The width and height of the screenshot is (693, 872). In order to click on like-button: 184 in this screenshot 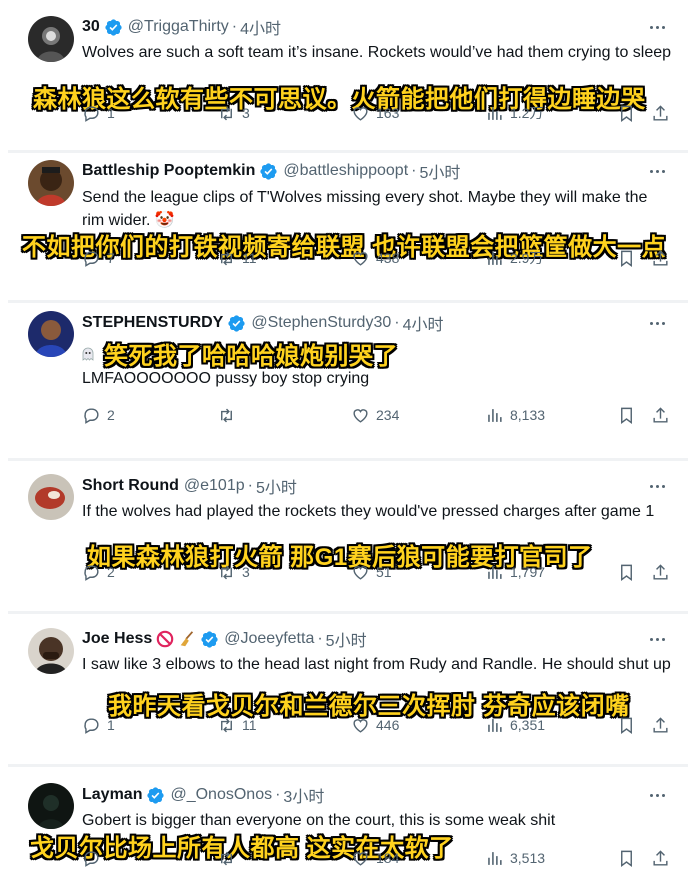, I will do `click(375, 858)`.